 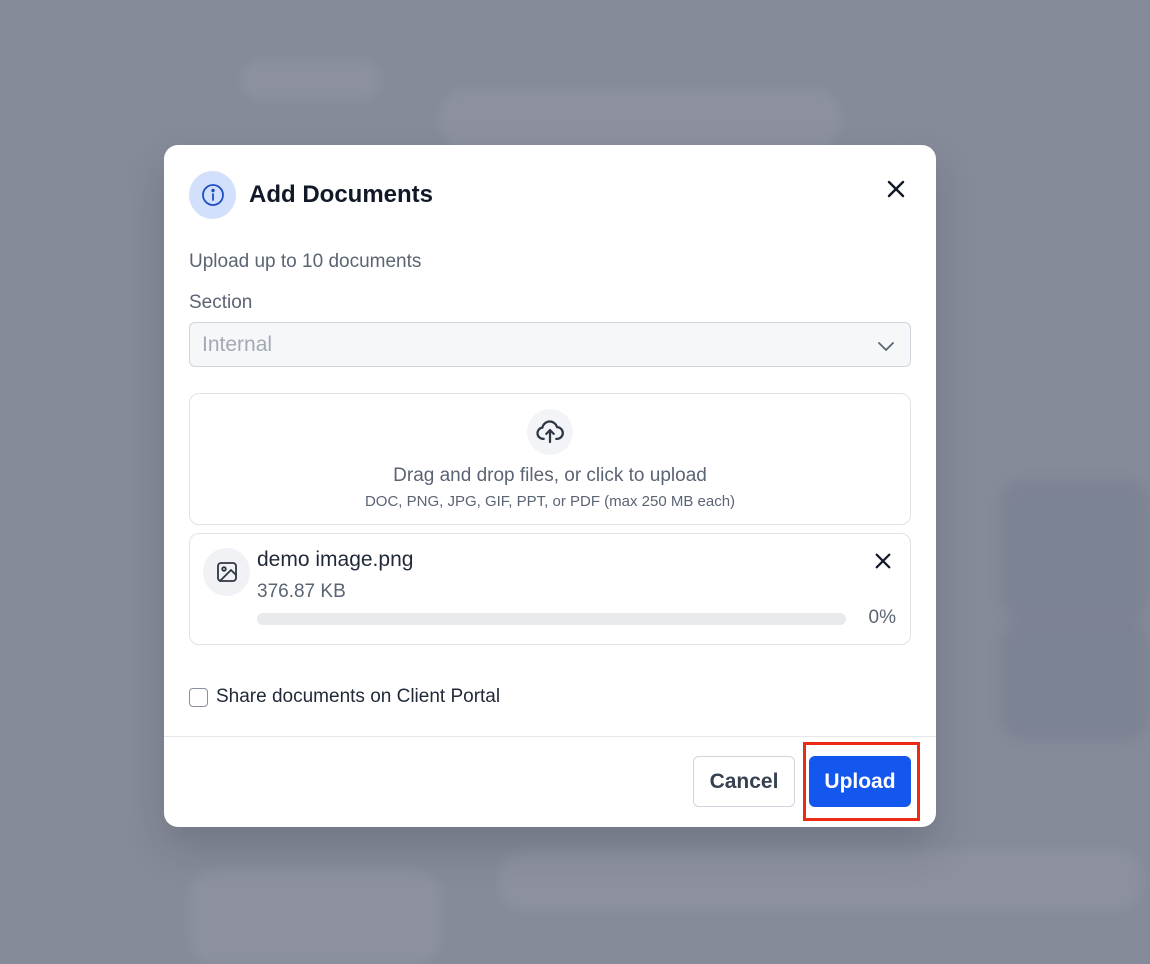 I want to click on share-portal-label: Share documents on Client Portal, so click(x=358, y=697).